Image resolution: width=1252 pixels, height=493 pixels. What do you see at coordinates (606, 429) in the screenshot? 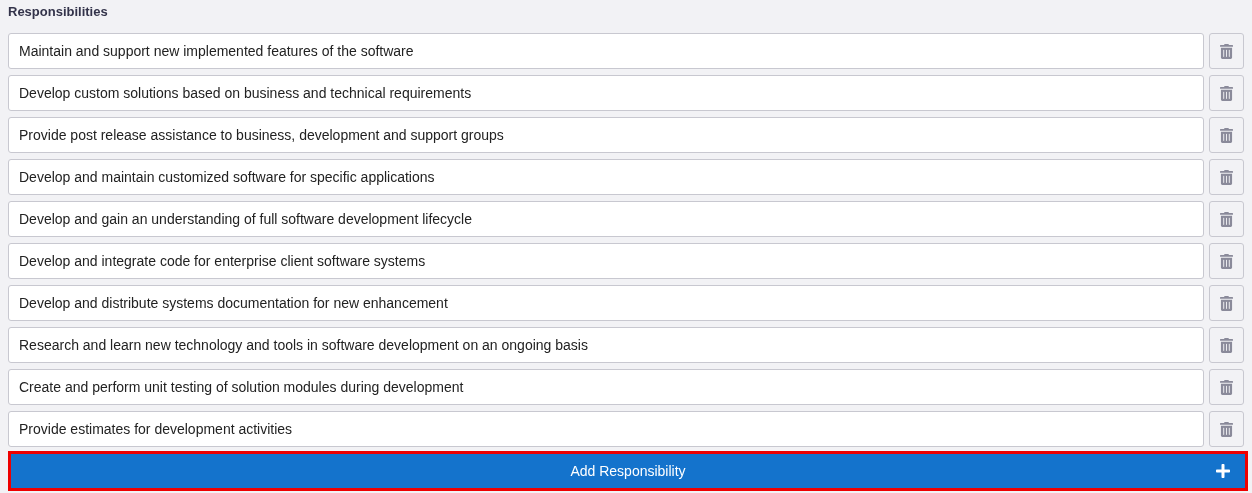
I see `responsibility-field: Provide estimates for development activities` at bounding box center [606, 429].